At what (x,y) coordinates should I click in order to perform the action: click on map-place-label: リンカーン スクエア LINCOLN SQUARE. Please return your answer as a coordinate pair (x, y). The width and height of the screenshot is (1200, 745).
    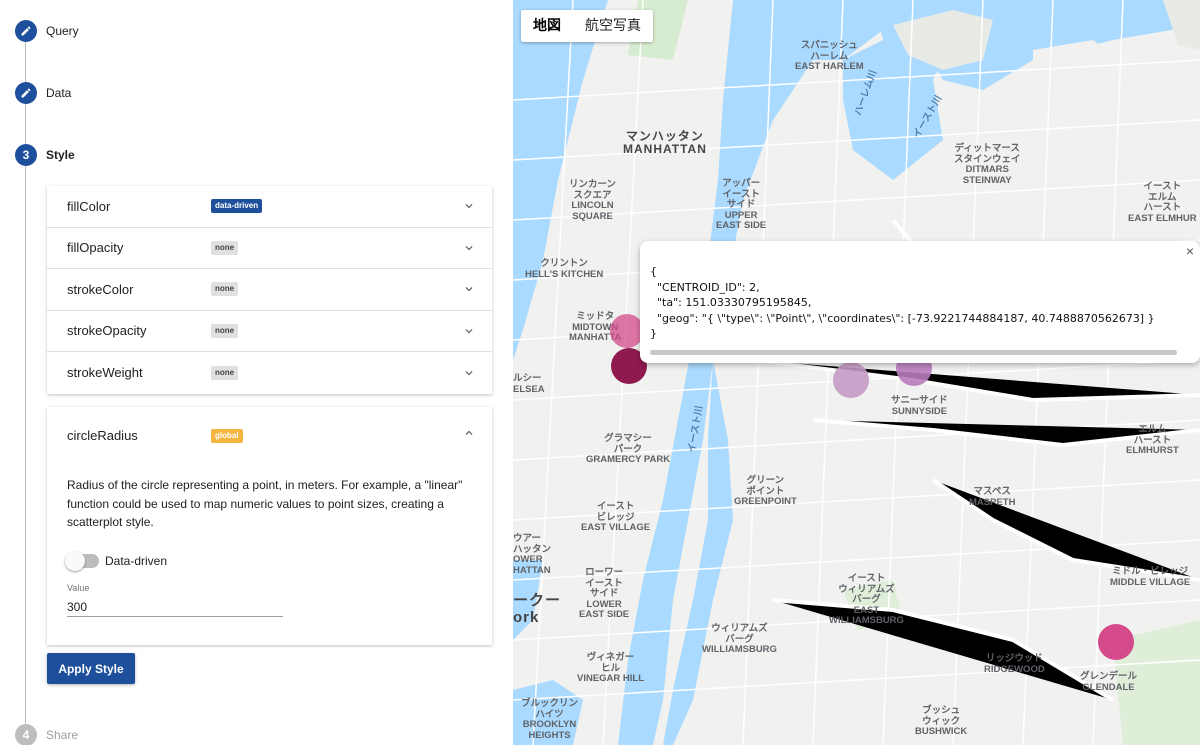
    Looking at the image, I should click on (593, 200).